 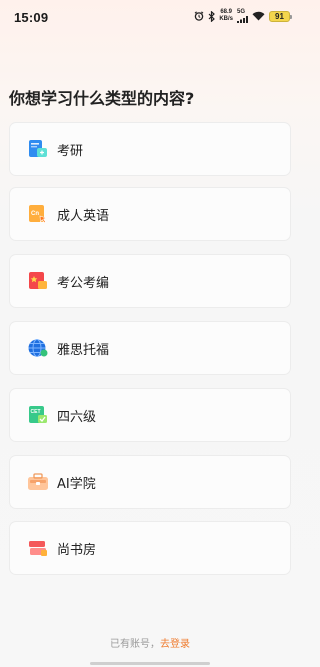 What do you see at coordinates (280, 16) in the screenshot?
I see `battery-indicator: 91` at bounding box center [280, 16].